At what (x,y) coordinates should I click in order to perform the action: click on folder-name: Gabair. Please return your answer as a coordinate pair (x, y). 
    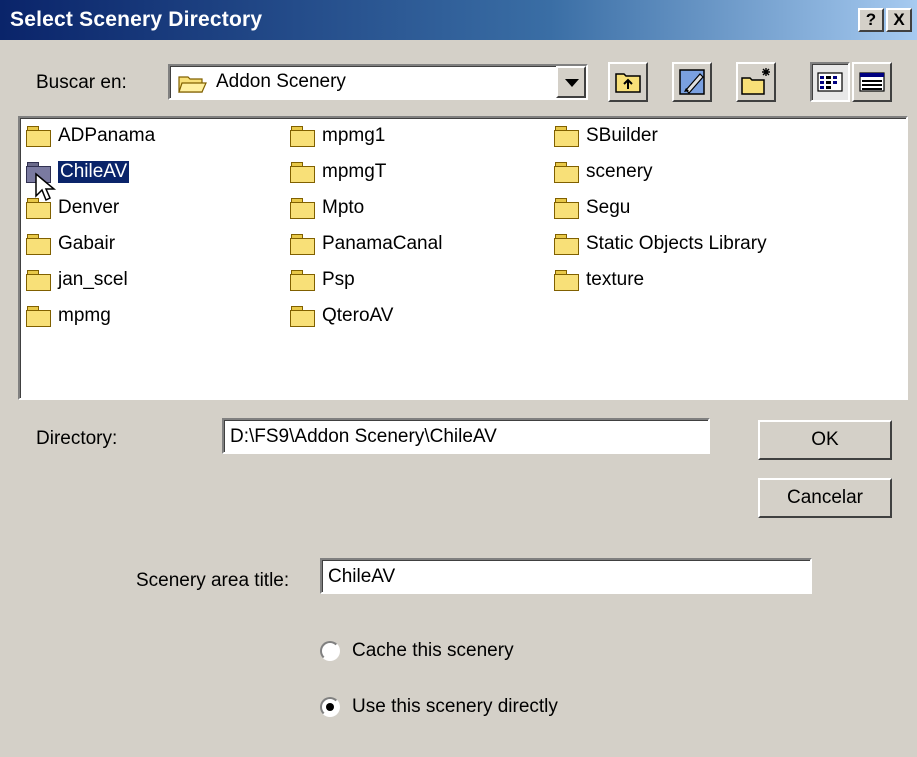
    Looking at the image, I should click on (87, 243).